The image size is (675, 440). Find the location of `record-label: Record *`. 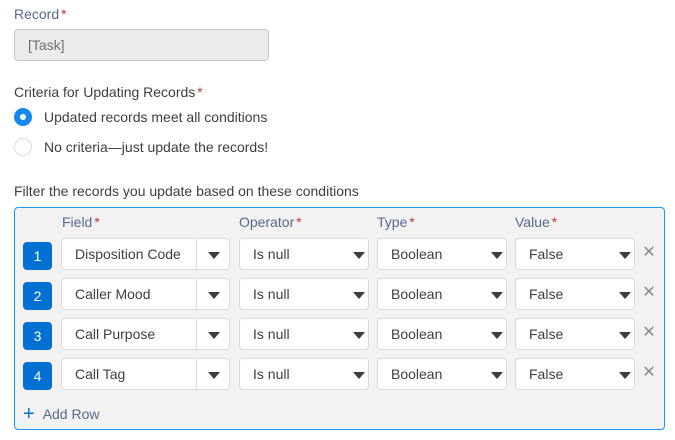

record-label: Record * is located at coordinates (40, 14).